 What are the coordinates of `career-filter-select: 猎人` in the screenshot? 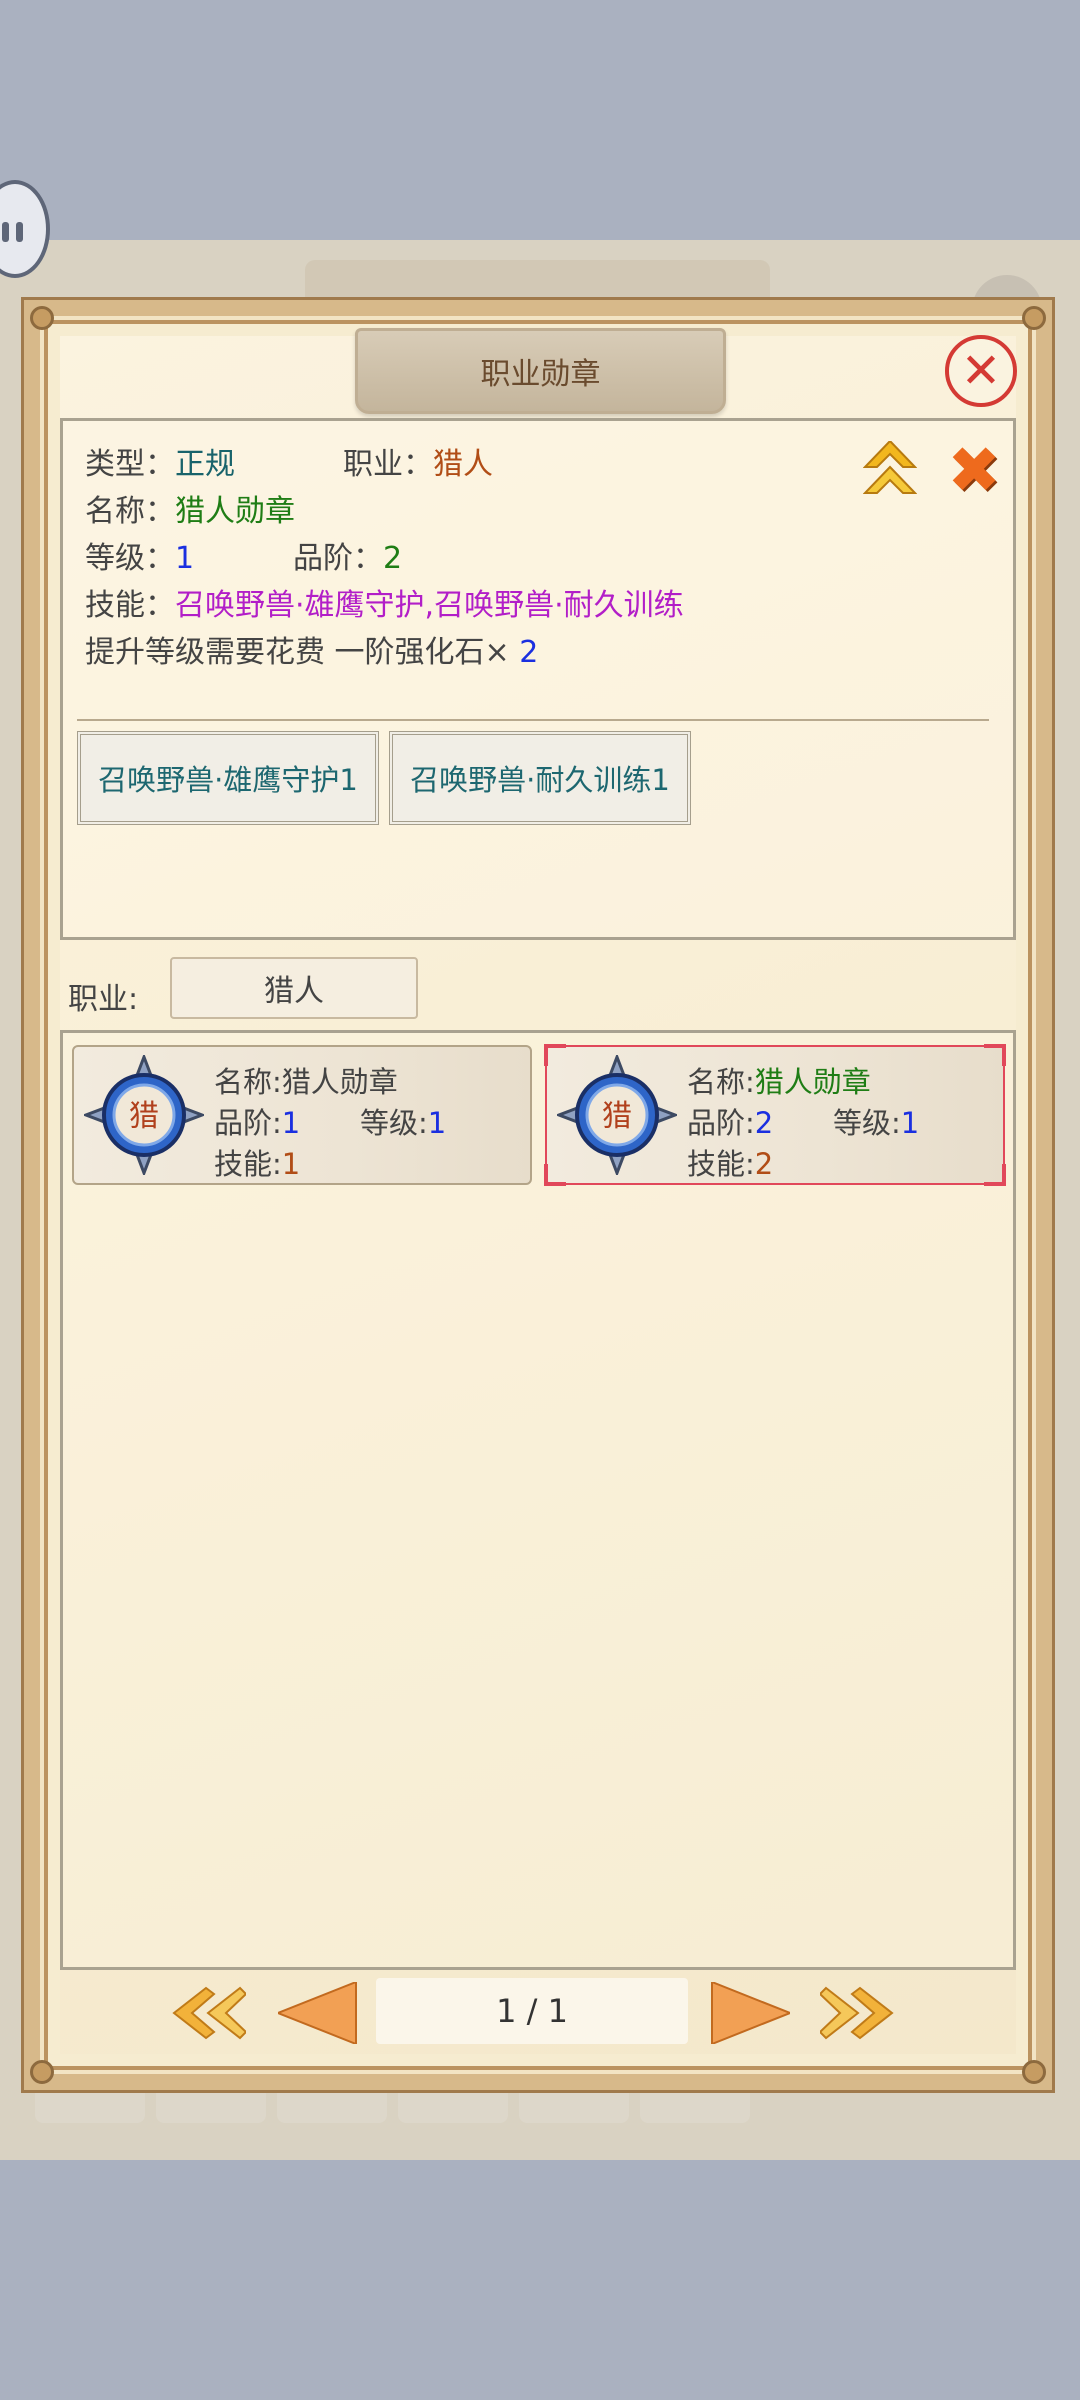 It's located at (294, 988).